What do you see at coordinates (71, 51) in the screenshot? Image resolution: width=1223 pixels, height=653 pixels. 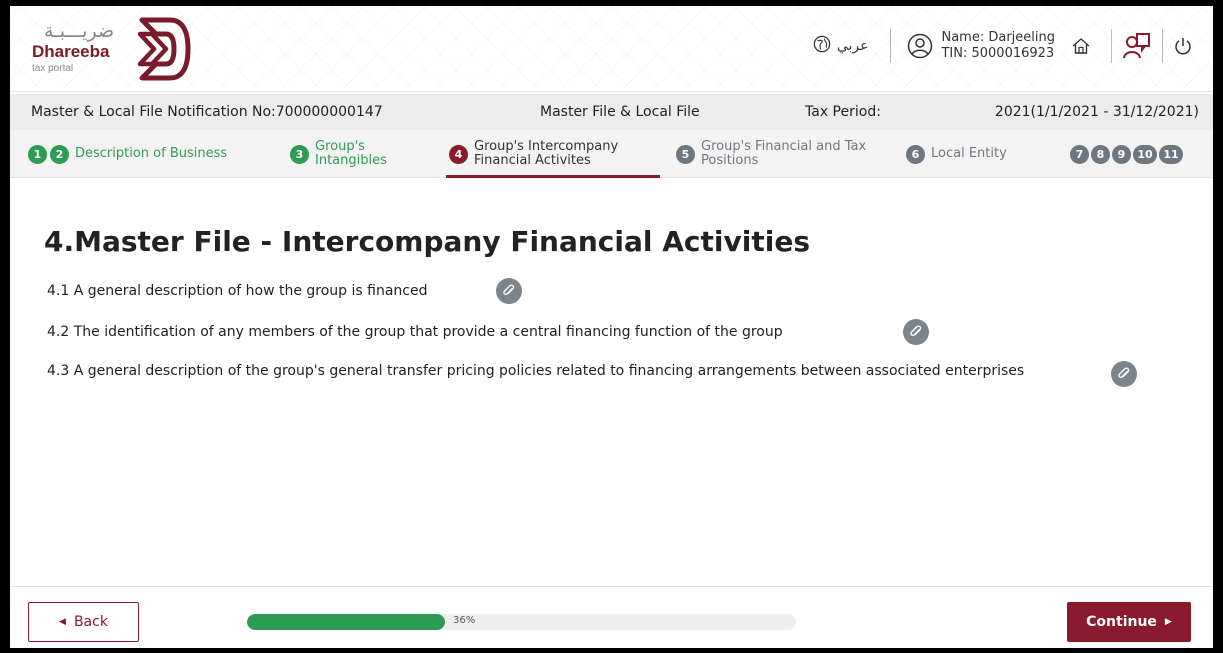 I see `logo-name: Dhareeba` at bounding box center [71, 51].